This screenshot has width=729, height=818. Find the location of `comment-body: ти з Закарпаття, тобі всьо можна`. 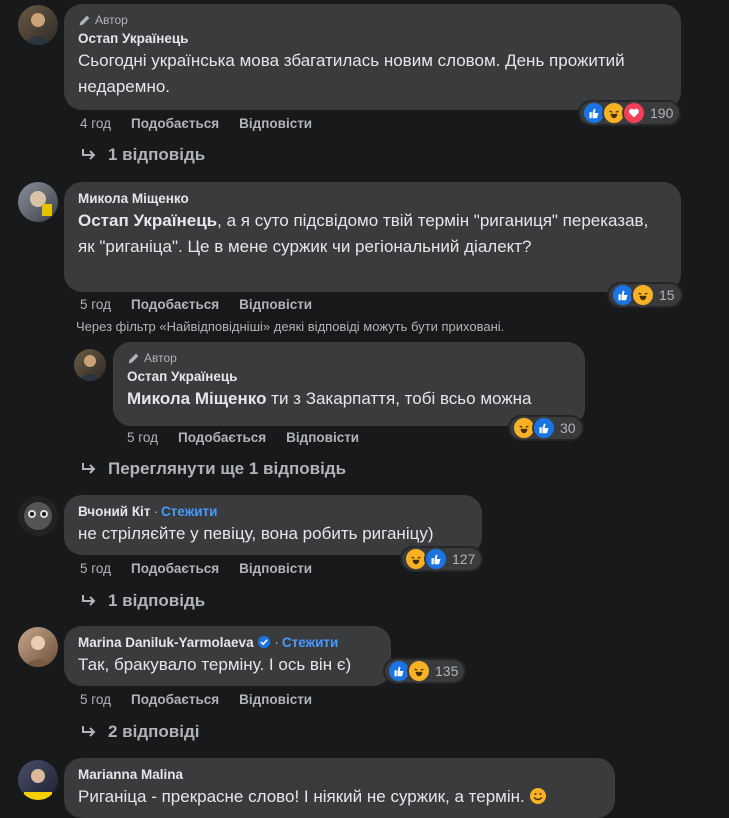

comment-body: ти з Закарпаття, тобі всьо можна is located at coordinates (399, 398).